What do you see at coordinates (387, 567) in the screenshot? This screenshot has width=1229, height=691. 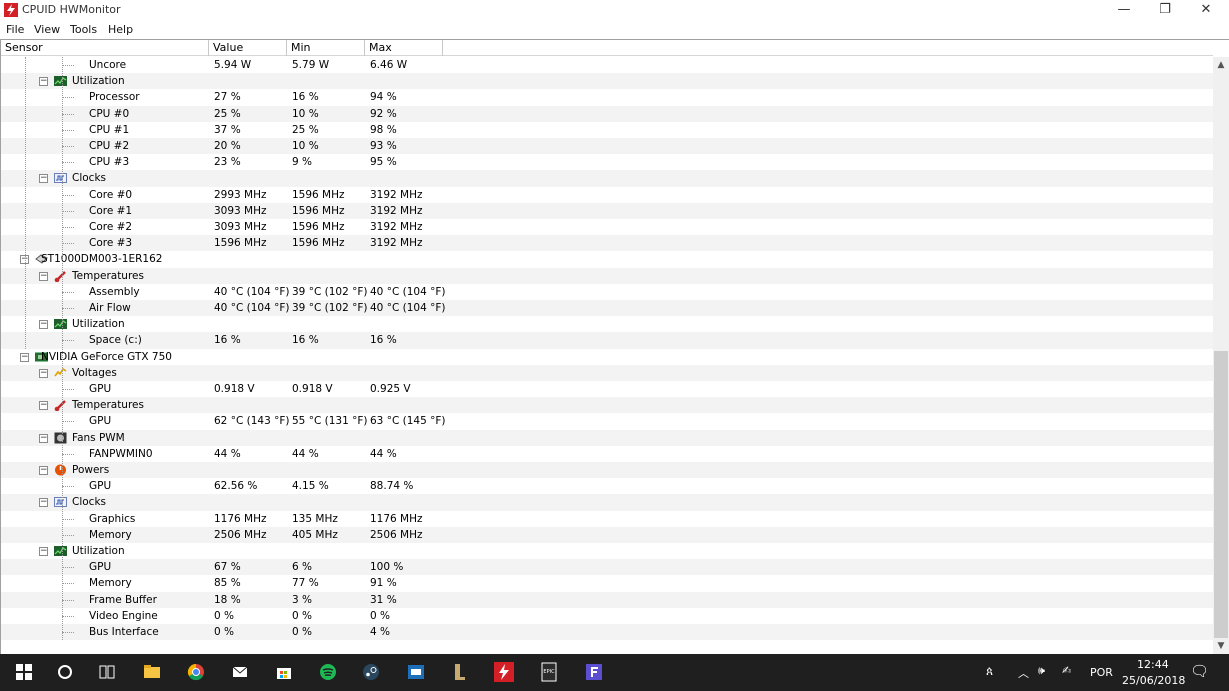 I see `sensor-max: 100 %` at bounding box center [387, 567].